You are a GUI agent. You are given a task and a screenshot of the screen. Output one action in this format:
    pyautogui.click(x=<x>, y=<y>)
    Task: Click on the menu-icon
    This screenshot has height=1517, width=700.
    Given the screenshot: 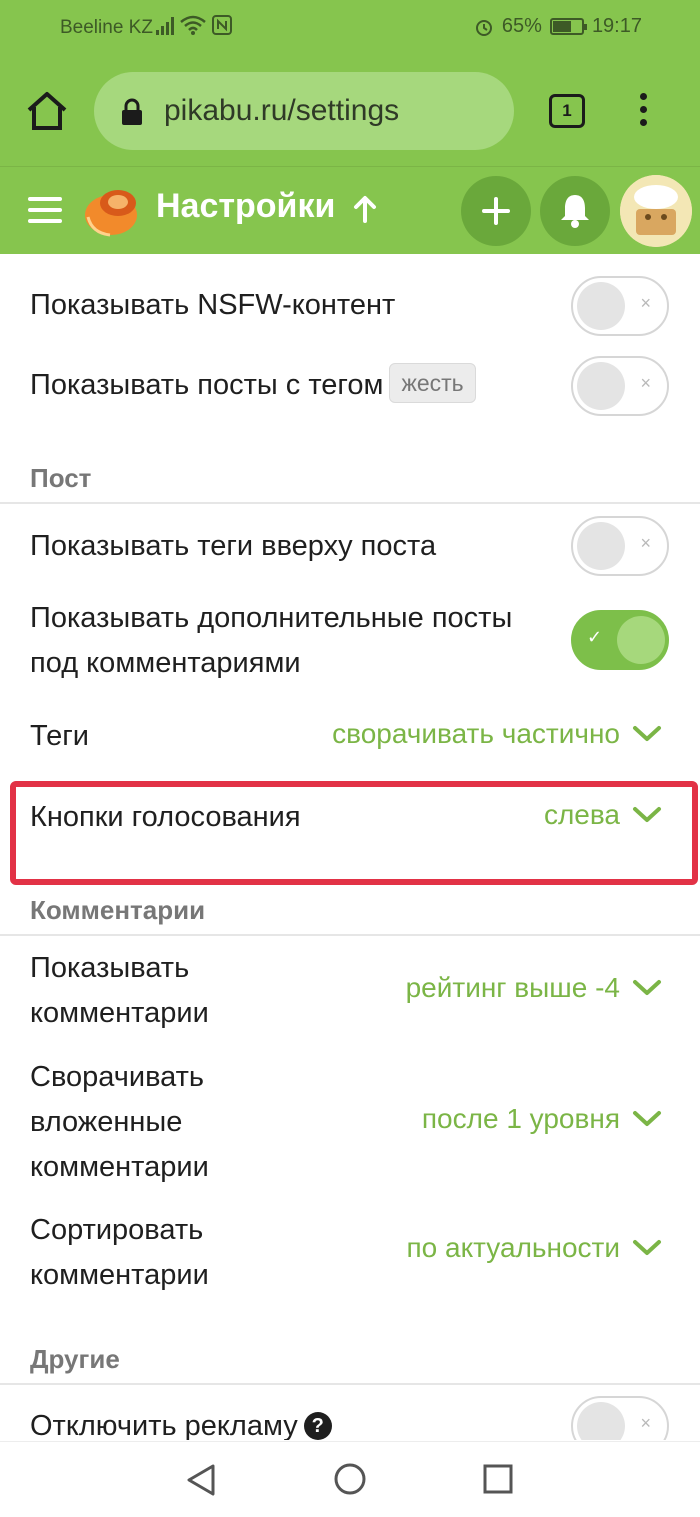 What is the action you would take?
    pyautogui.click(x=45, y=213)
    